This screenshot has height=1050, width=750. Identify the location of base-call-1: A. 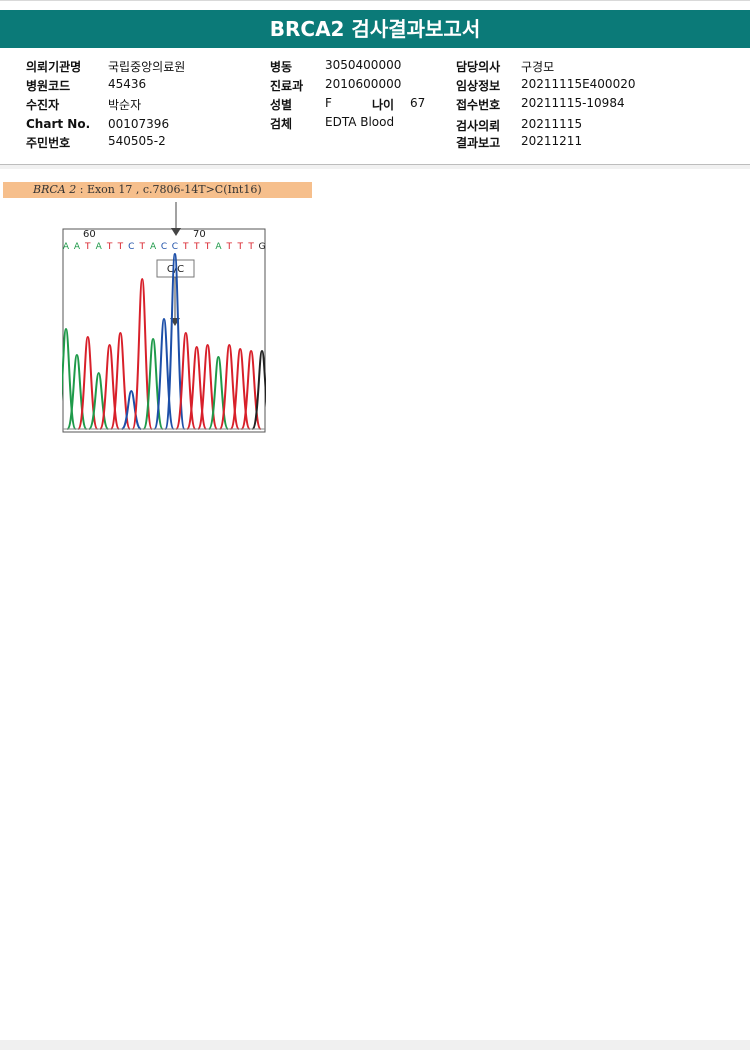
(77, 247).